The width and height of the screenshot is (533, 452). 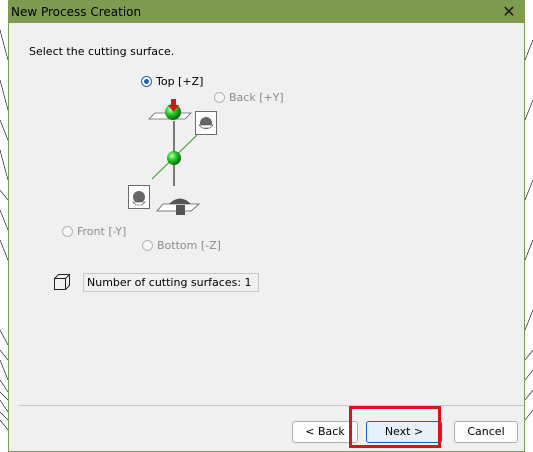 What do you see at coordinates (178, 206) in the screenshot?
I see `bottom-surface-icon` at bounding box center [178, 206].